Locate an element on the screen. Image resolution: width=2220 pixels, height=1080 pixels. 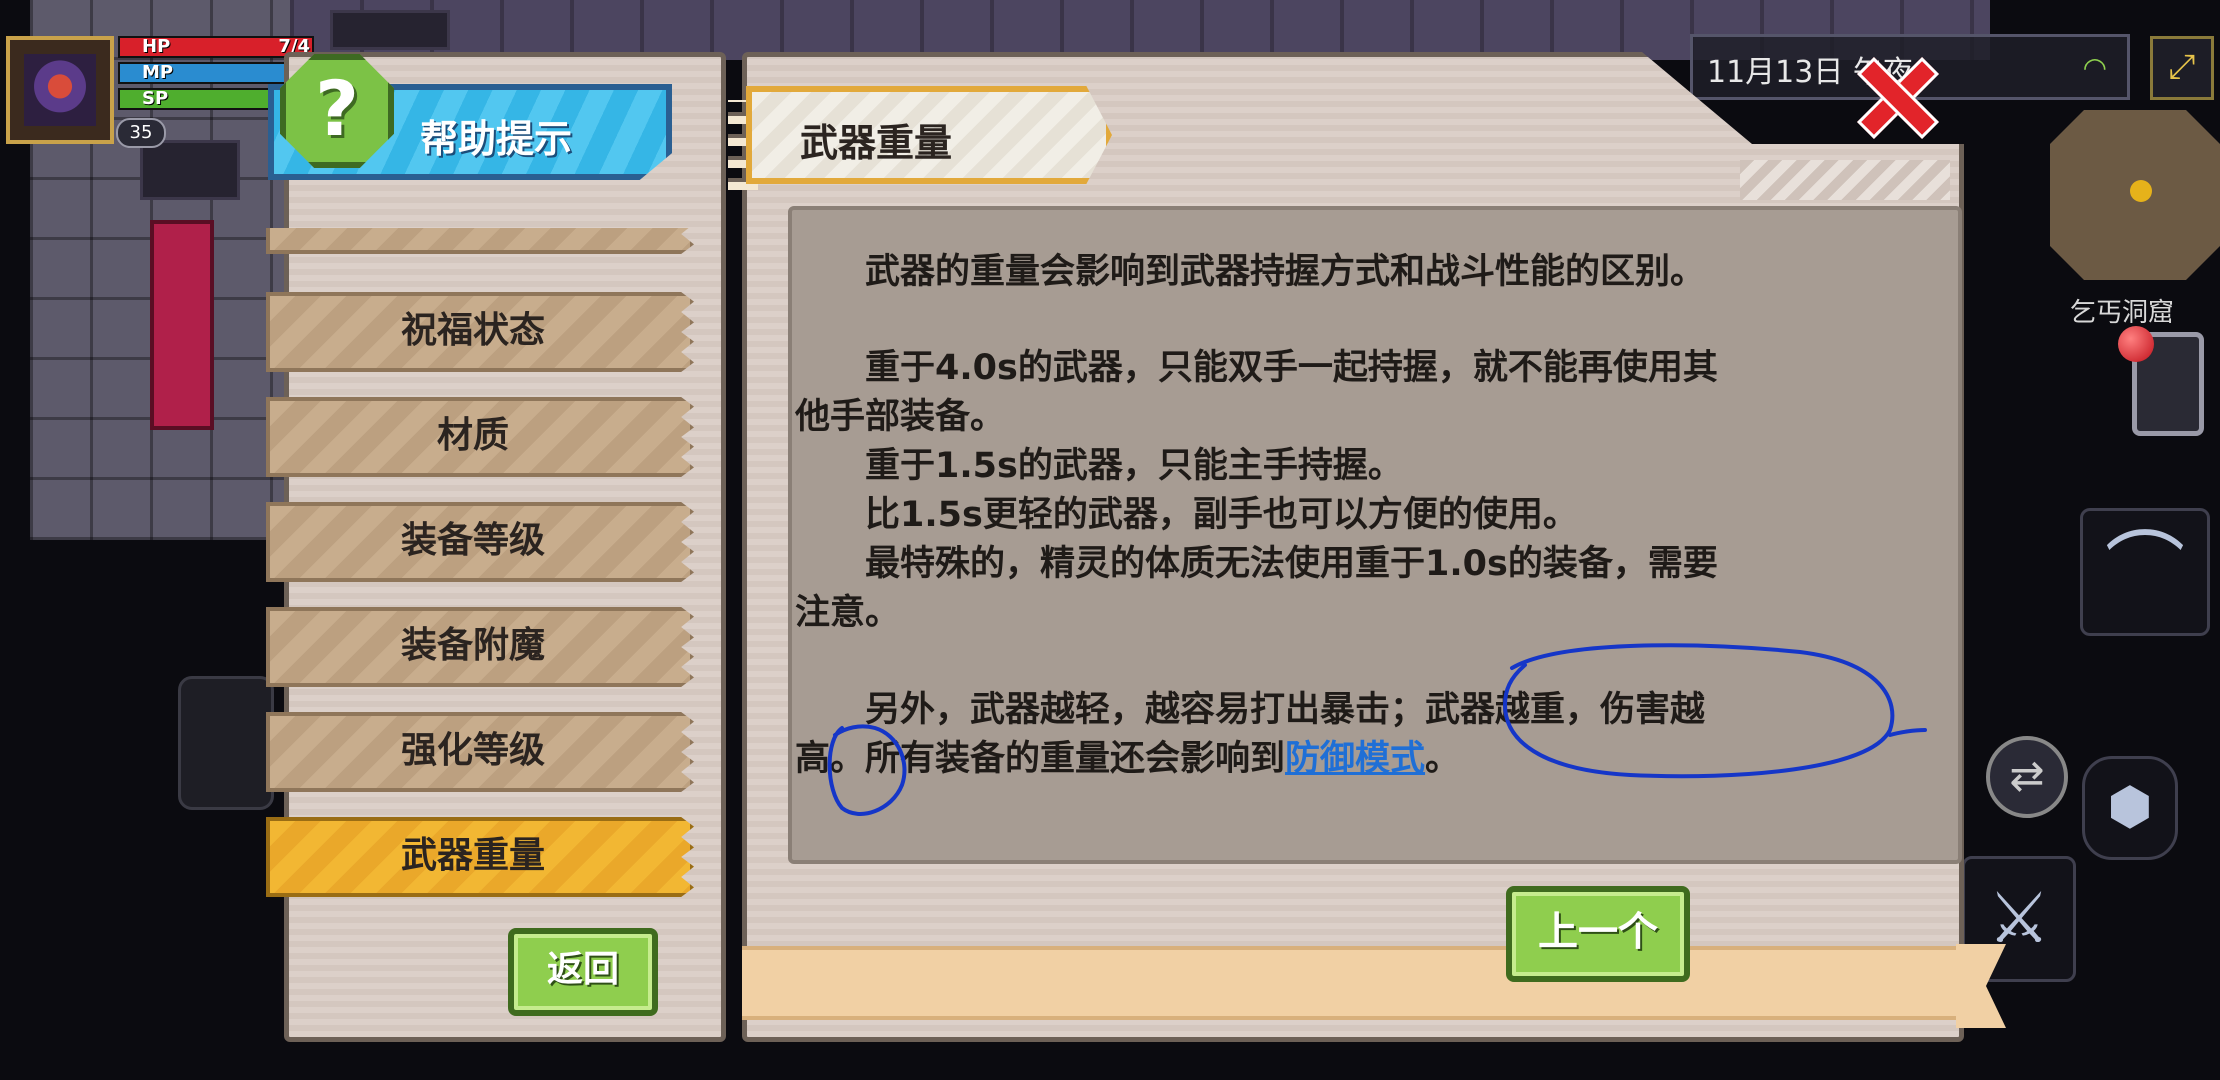
paragraph-1-text: 武器的重量会影响到武器持握方式和战斗性能的区别。 is located at coordinates (1285, 272).